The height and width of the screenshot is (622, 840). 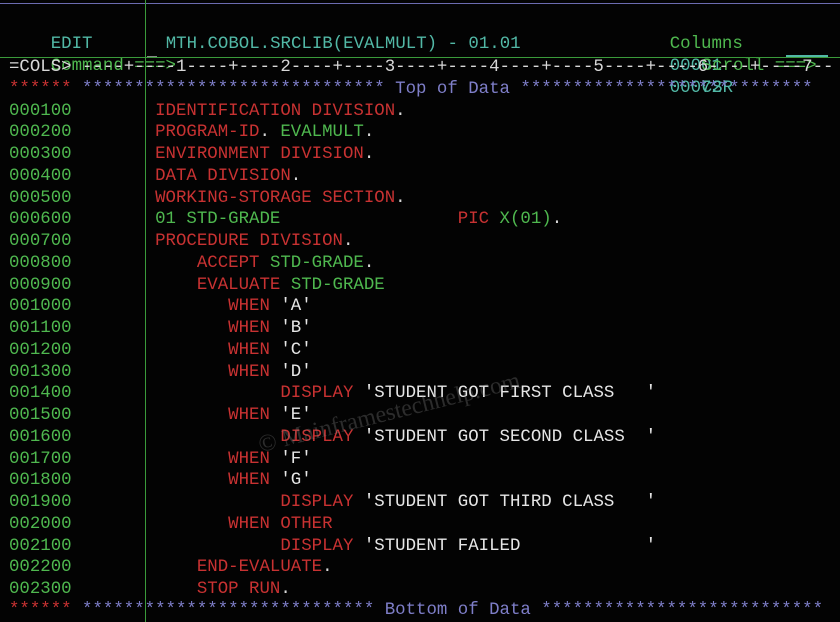 I want to click on line-number: 001000, so click(x=40, y=306).